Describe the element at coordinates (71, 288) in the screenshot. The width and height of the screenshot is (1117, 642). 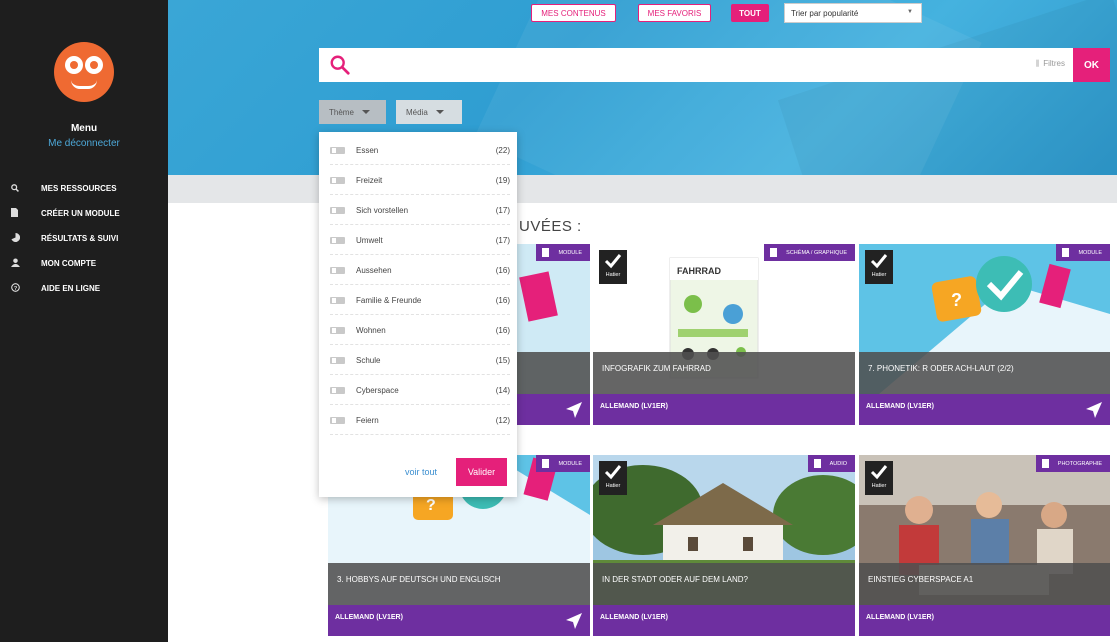
I see `sidebar-item-label: AIDE EN LIGNE` at that location.